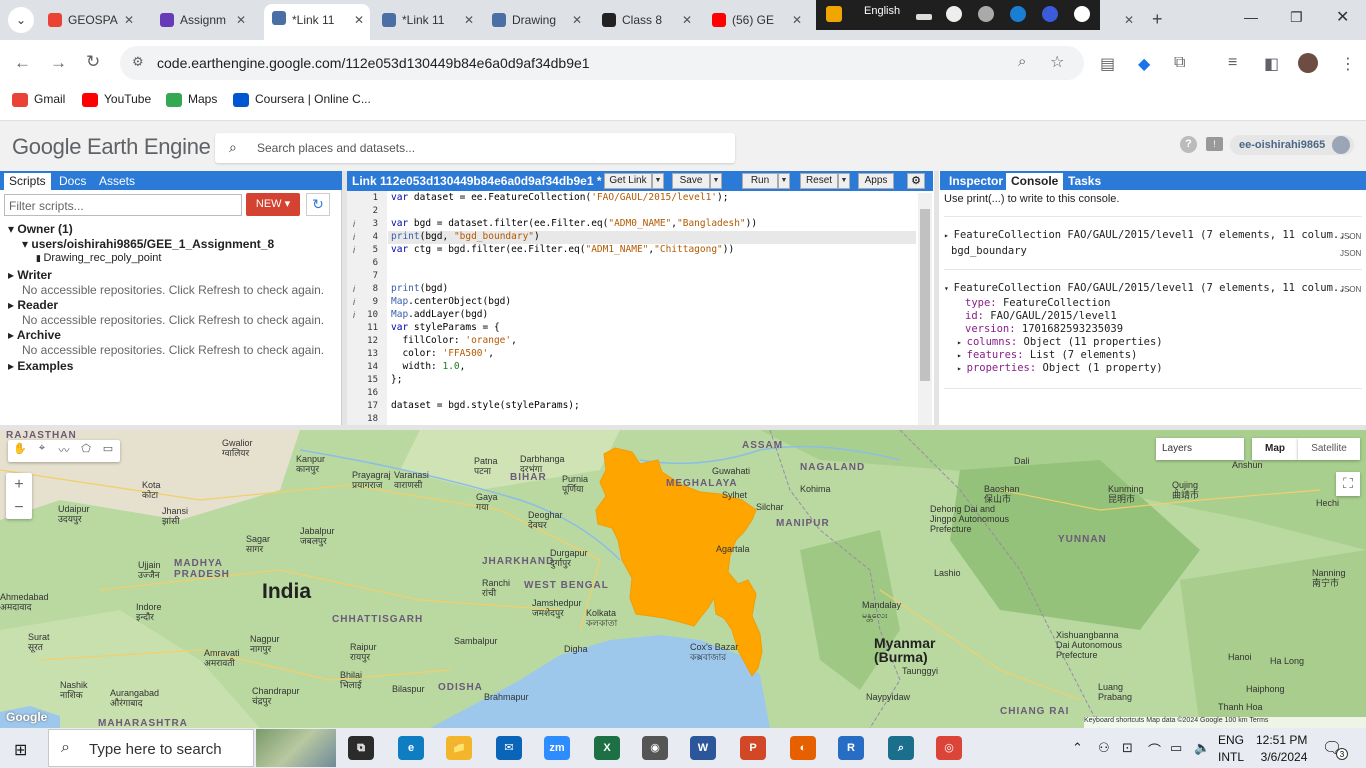 Image resolution: width=1366 pixels, height=768 pixels. I want to click on firefox-icon: ◐, so click(803, 748).